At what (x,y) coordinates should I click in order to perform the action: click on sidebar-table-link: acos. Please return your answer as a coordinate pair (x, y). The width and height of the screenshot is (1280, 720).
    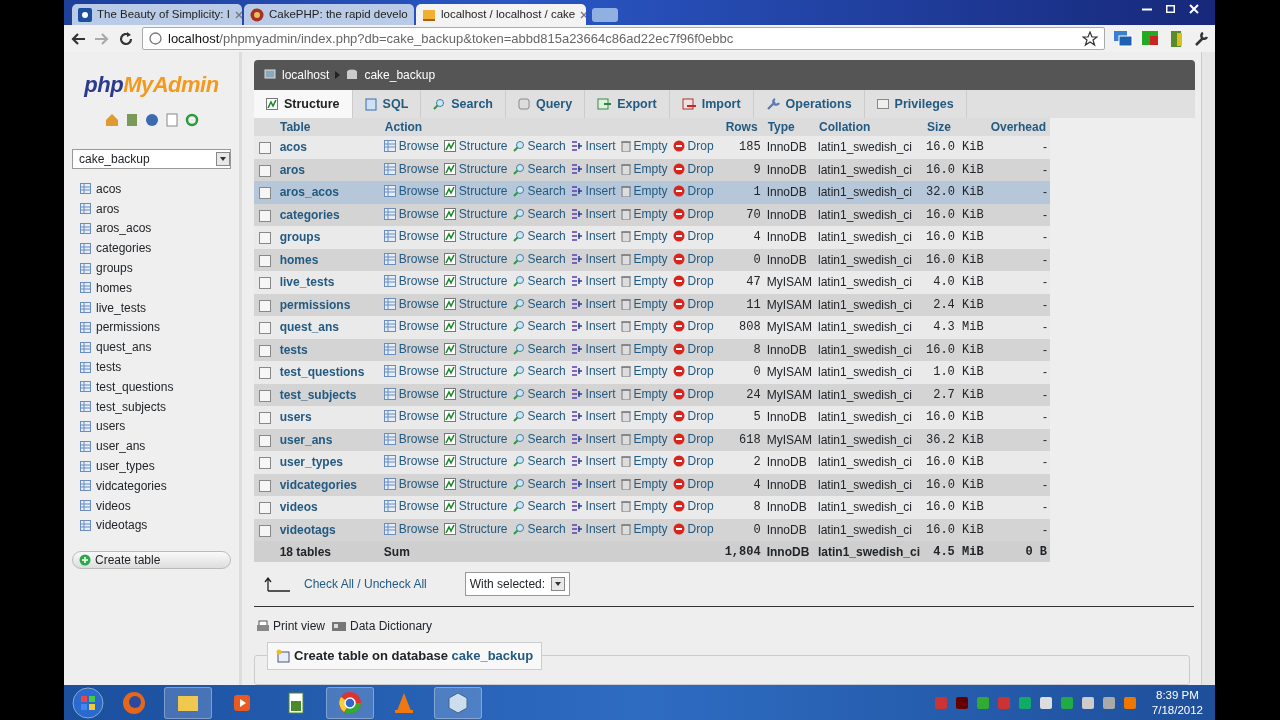
    Looking at the image, I should click on (151, 189).